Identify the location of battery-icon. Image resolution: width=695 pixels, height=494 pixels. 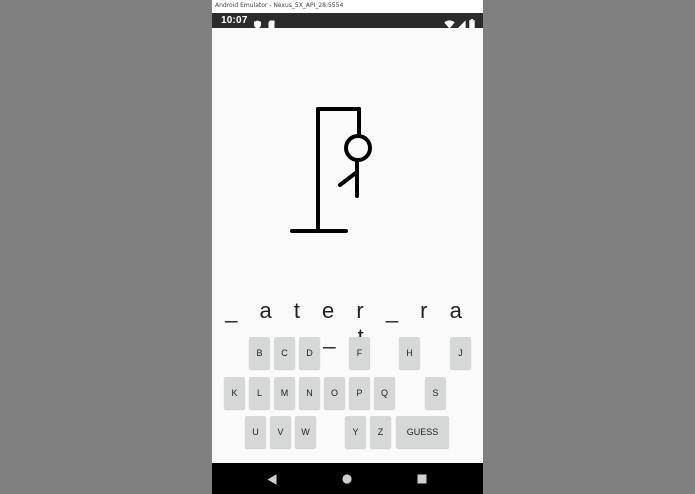
(472, 22).